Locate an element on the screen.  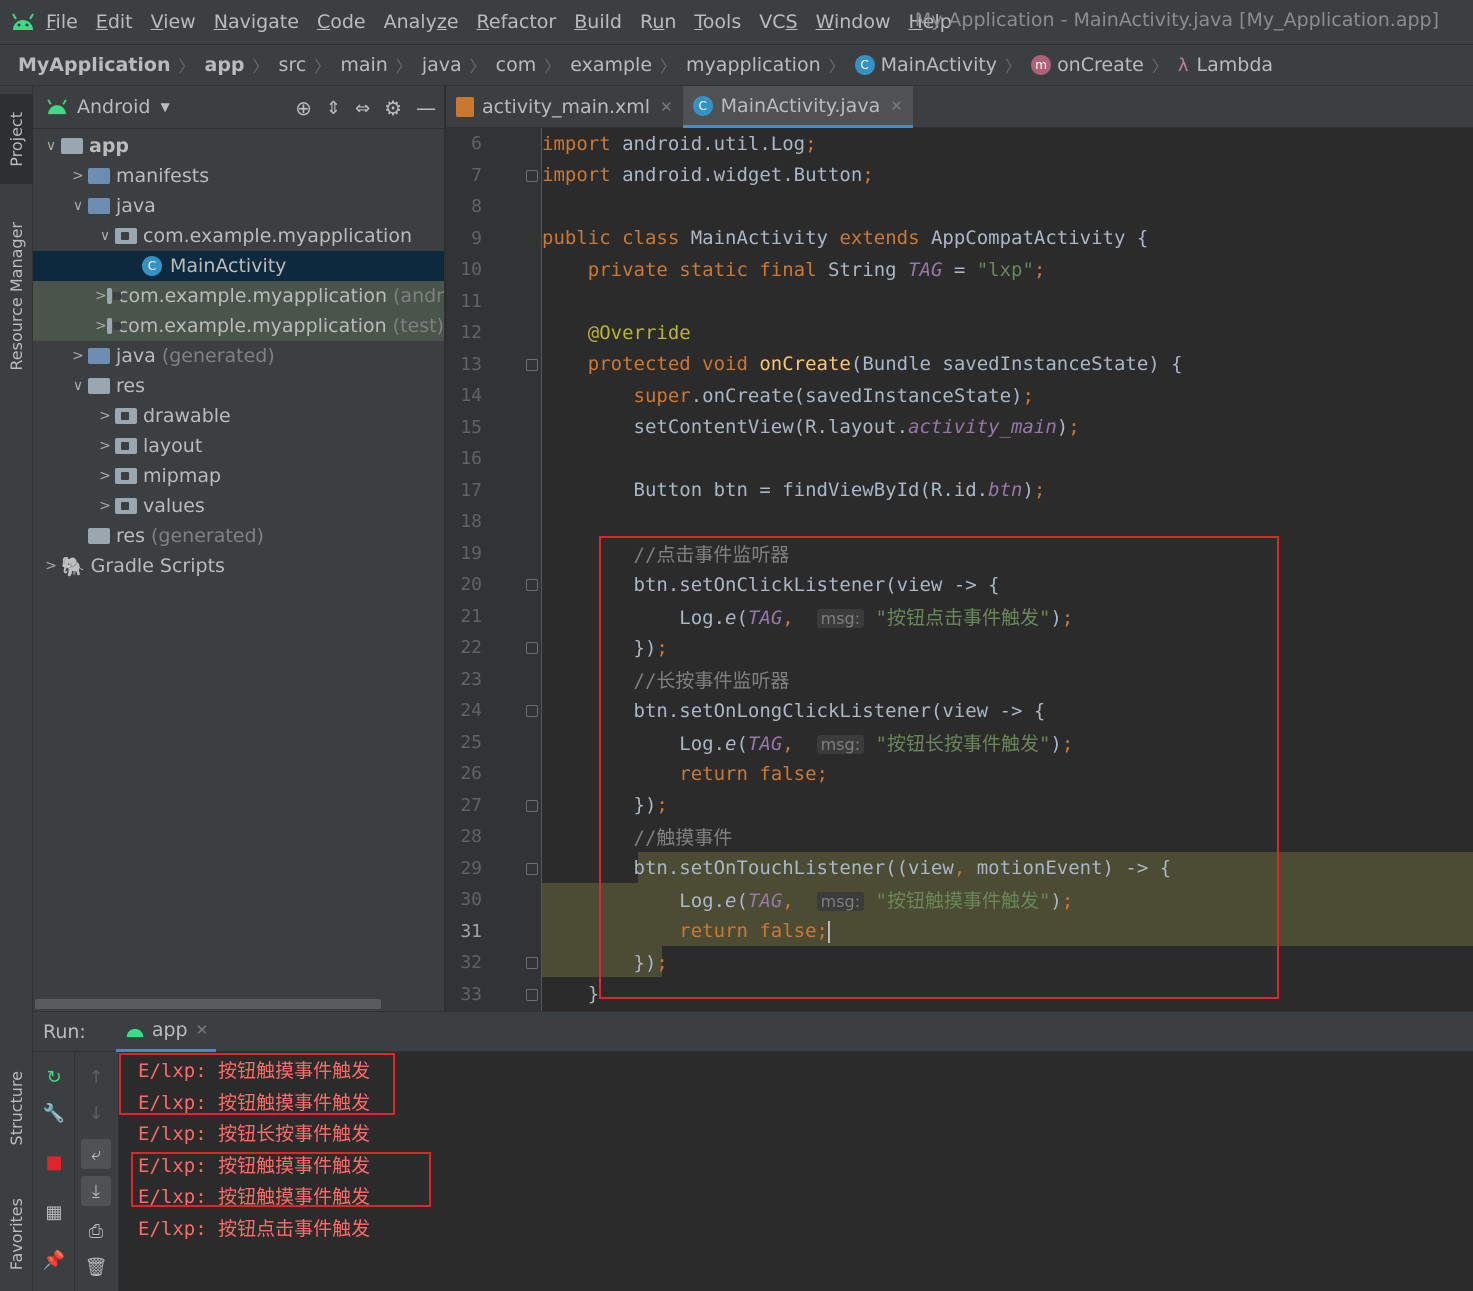
rerun-icon: ↻ is located at coordinates (54, 1077).